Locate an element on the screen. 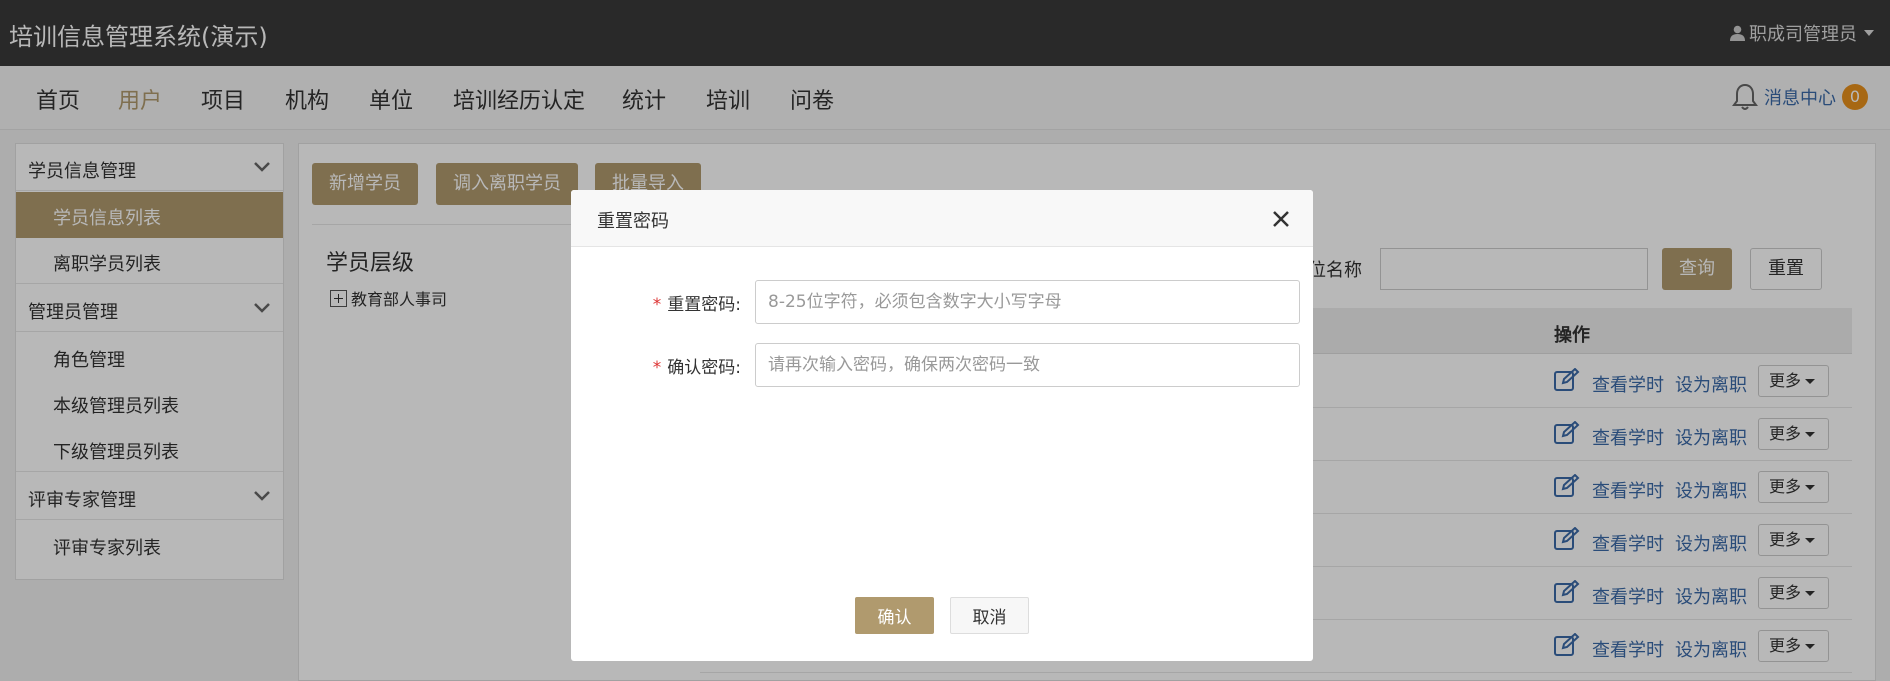 Image resolution: width=1890 pixels, height=681 pixels. dialog-title: 重置密码 is located at coordinates (633, 221).